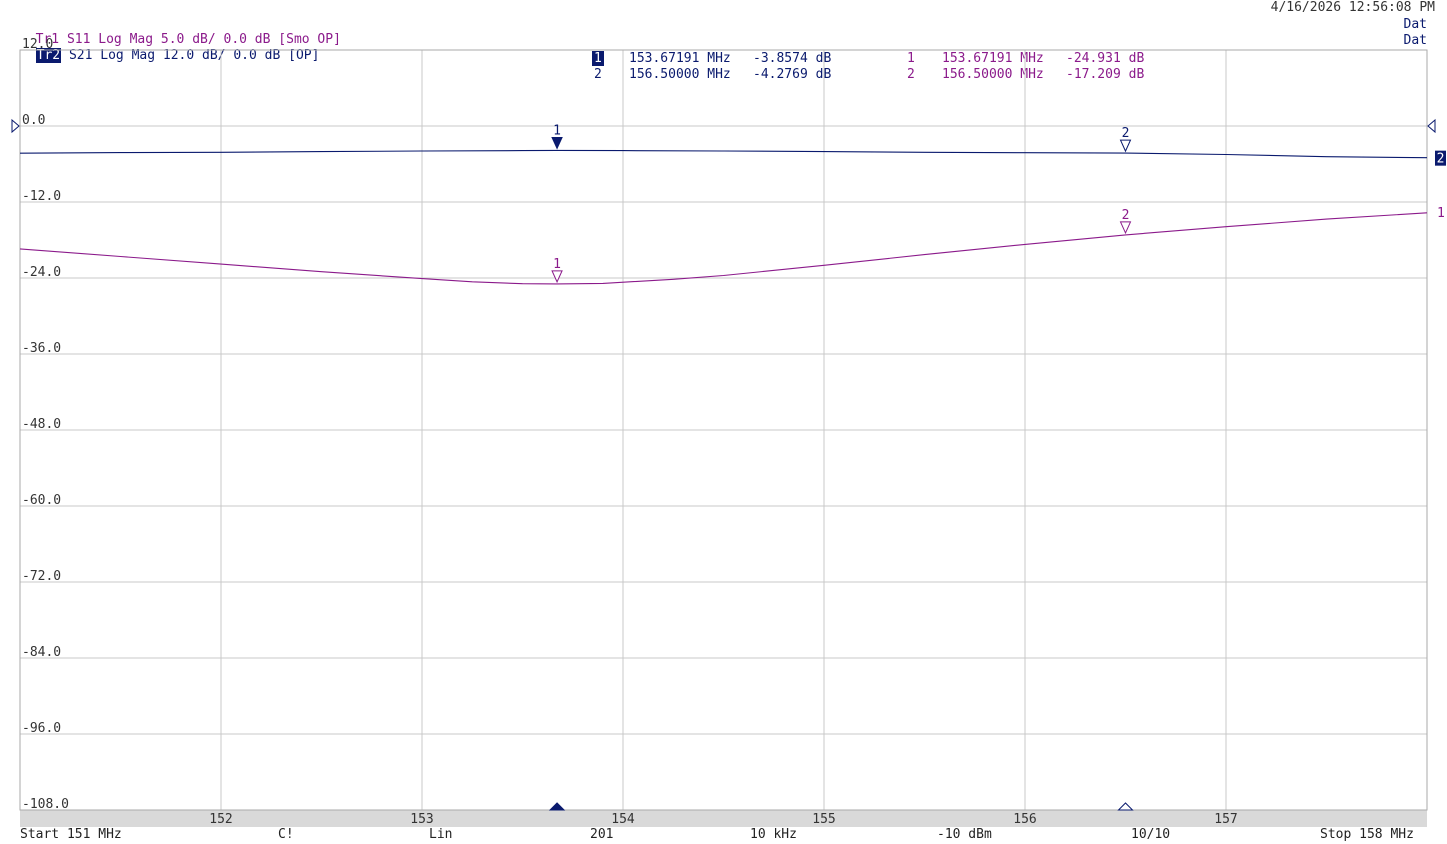  I want to click on trace-end-label: 2, so click(1441, 159).